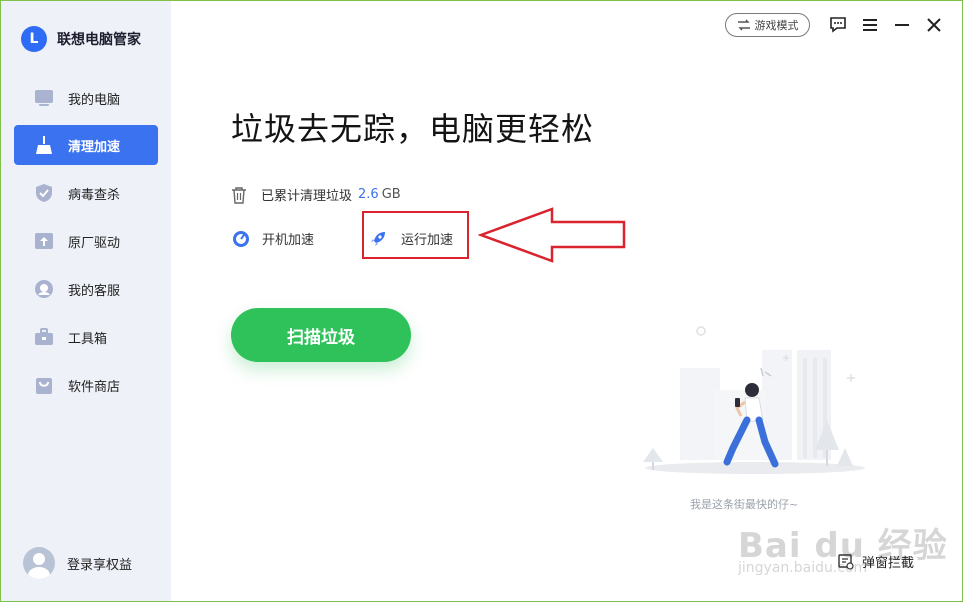 This screenshot has height=602, width=963. I want to click on sidebar-item-label: 原厂驱动, so click(94, 243).